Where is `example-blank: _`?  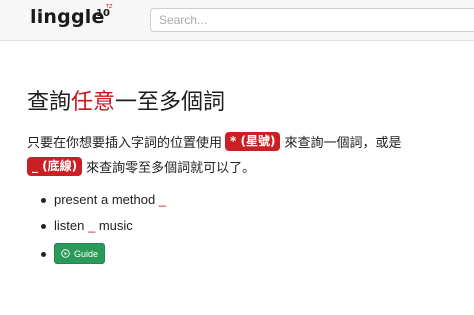 example-blank: _ is located at coordinates (162, 199).